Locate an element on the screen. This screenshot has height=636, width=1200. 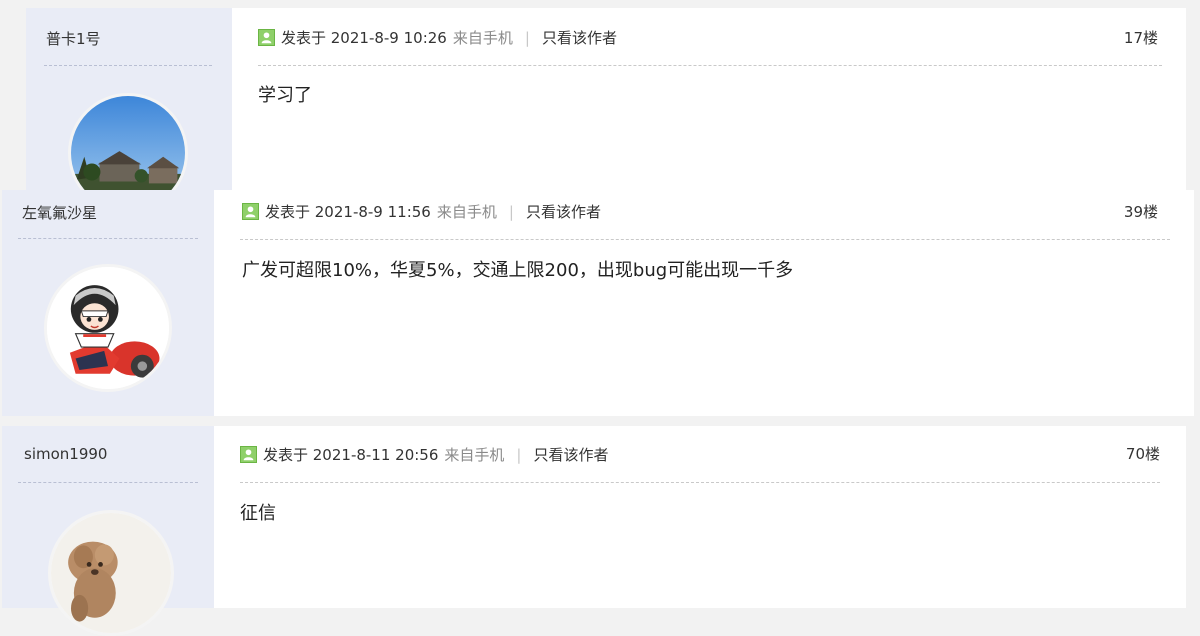
post-meta: 发表于 2021-8-9 11:56 来自手机 | 只看该作者 is located at coordinates (421, 211).